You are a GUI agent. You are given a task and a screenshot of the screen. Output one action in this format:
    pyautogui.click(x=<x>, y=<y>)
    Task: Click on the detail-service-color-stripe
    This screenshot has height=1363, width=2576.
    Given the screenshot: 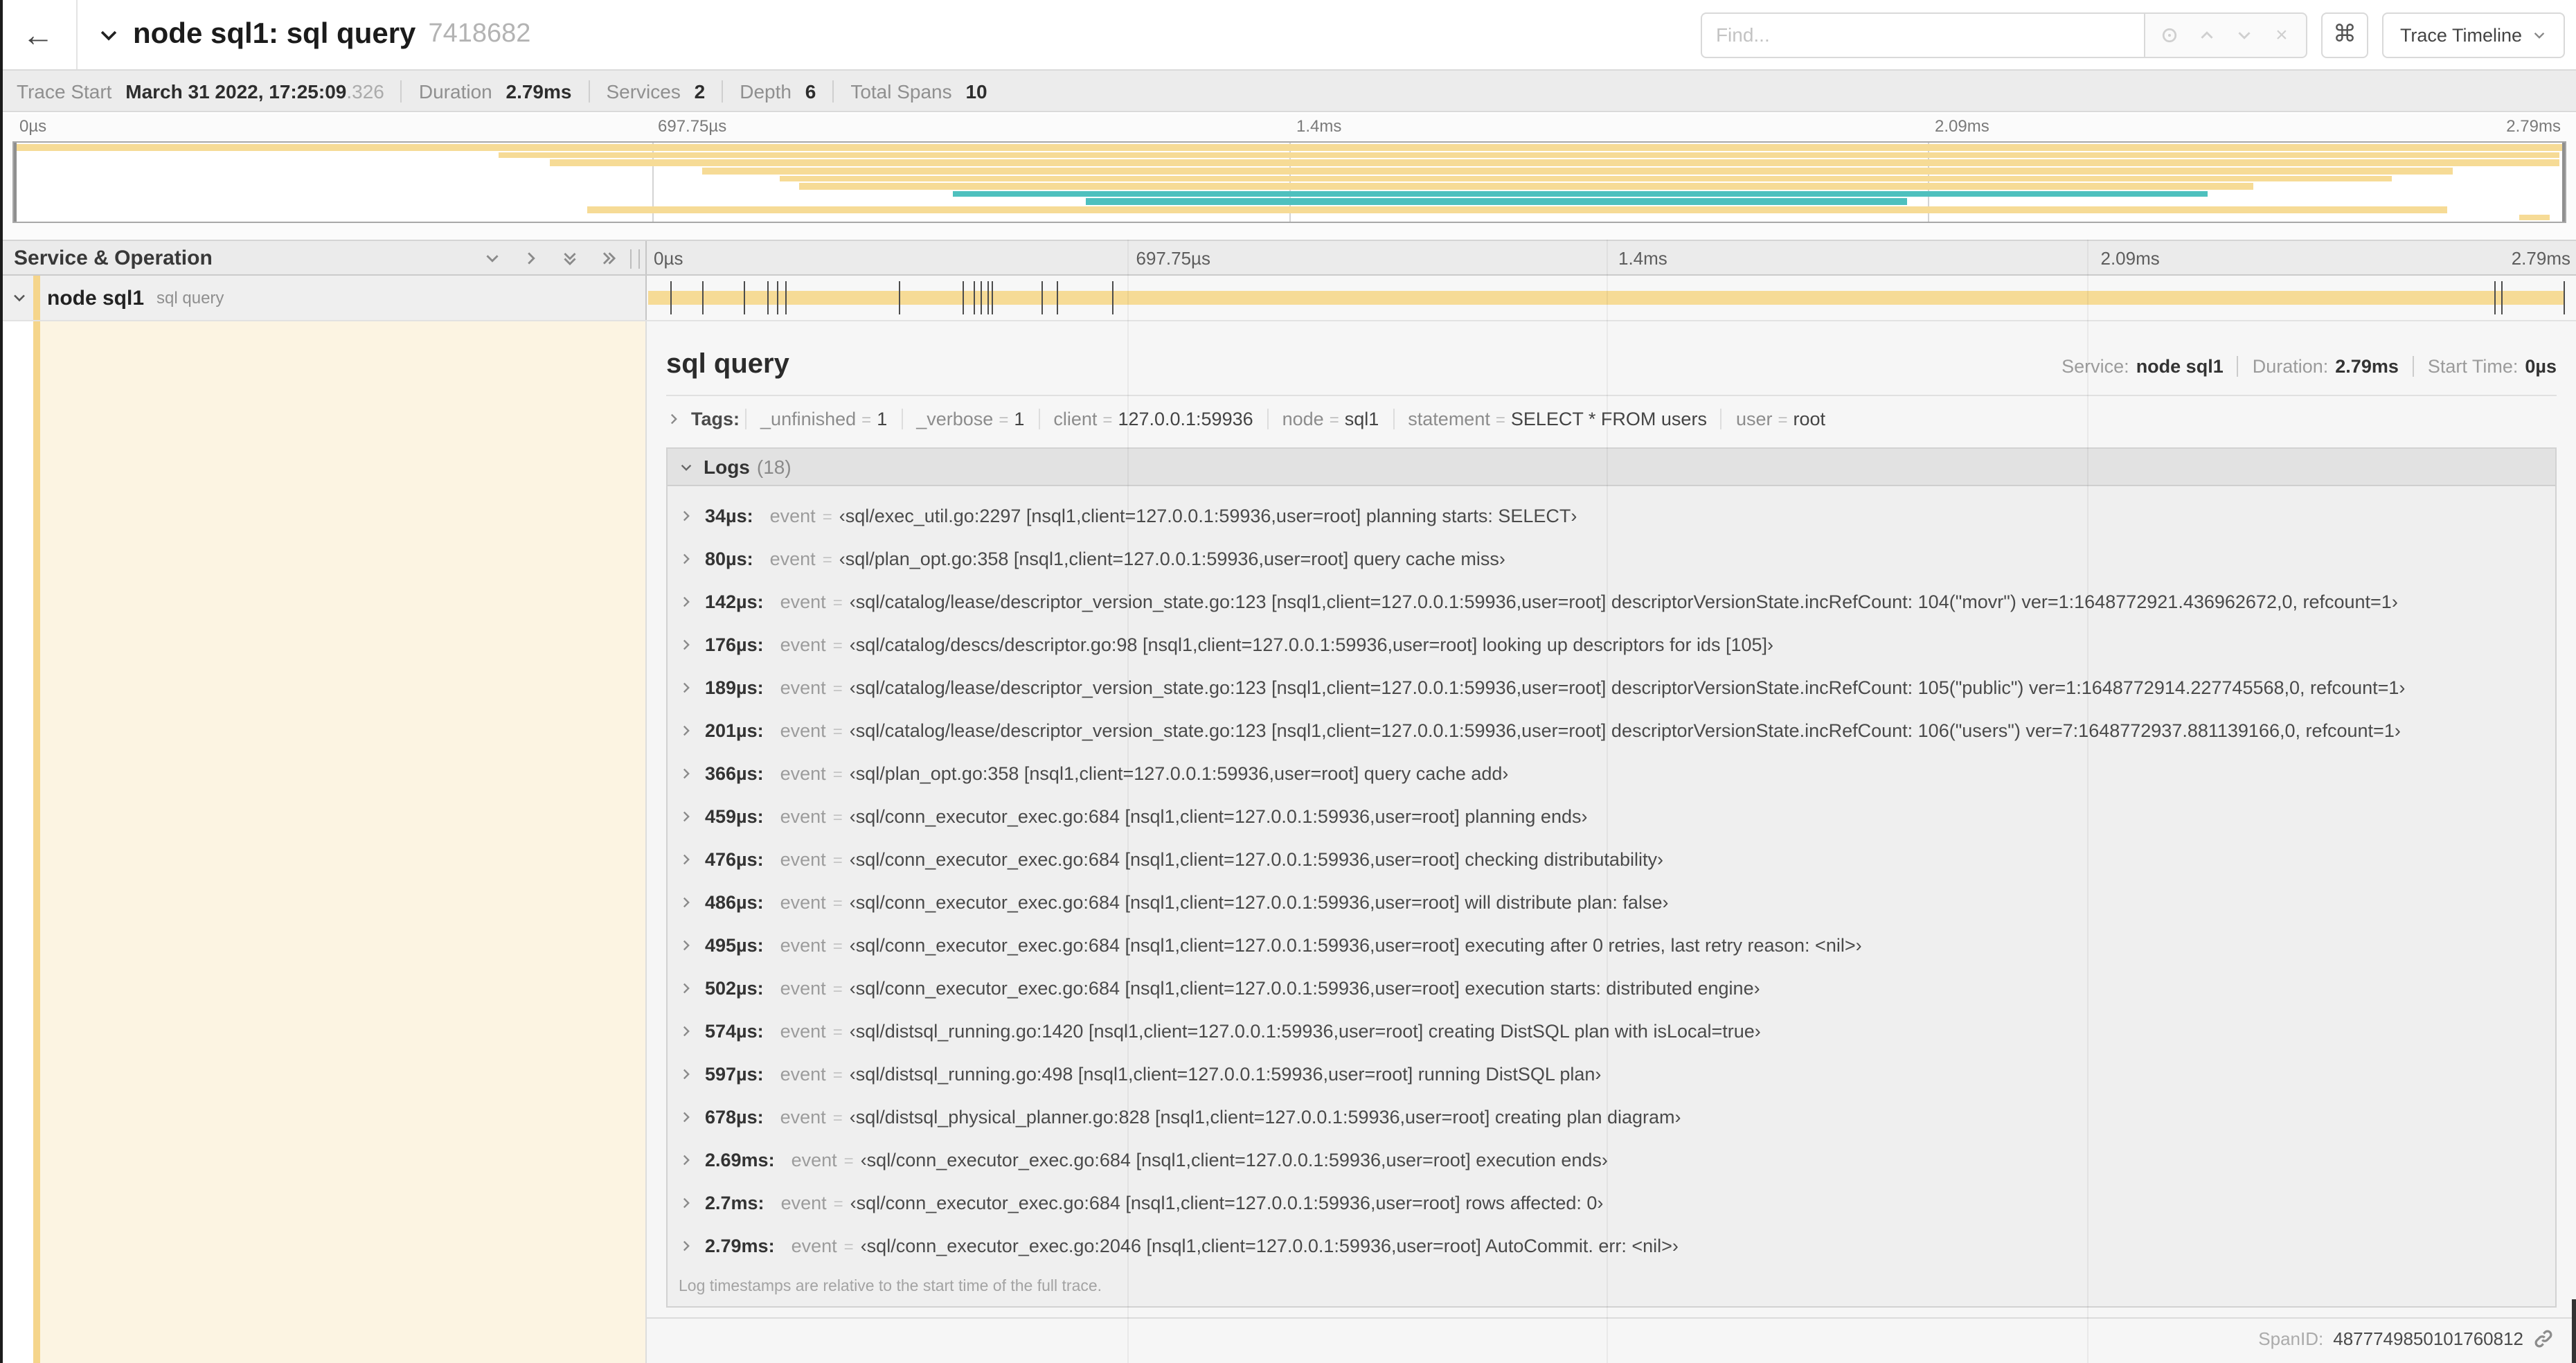 What is the action you would take?
    pyautogui.click(x=37, y=842)
    